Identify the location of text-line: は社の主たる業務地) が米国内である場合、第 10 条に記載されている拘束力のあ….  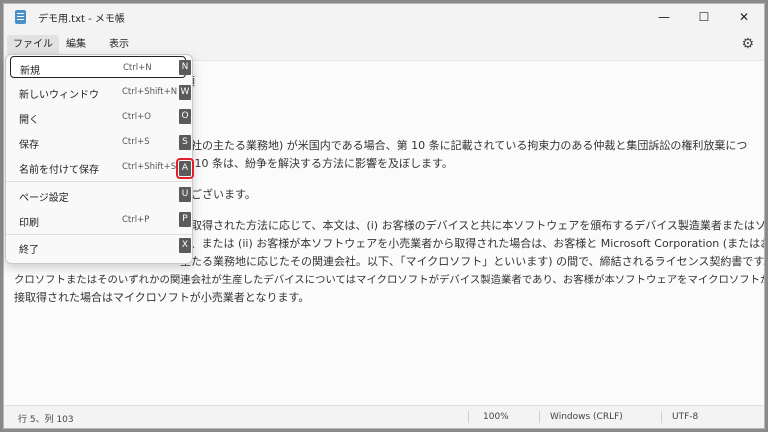
(464, 145).